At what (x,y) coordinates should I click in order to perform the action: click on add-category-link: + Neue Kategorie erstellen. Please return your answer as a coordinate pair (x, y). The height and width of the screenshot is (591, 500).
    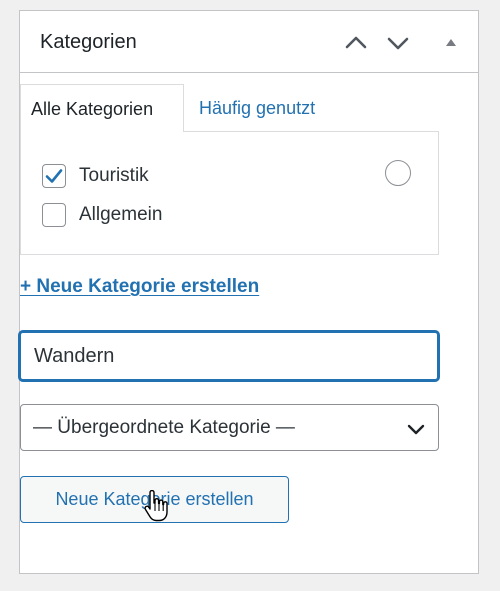
    Looking at the image, I should click on (139, 287).